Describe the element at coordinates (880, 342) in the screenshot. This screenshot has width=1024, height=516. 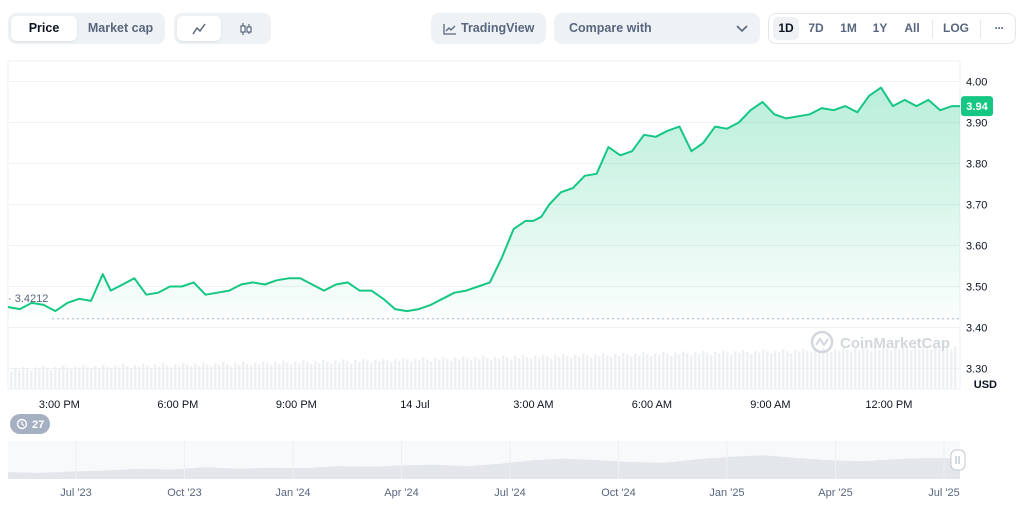
I see `watermark: CoinMarketCap` at that location.